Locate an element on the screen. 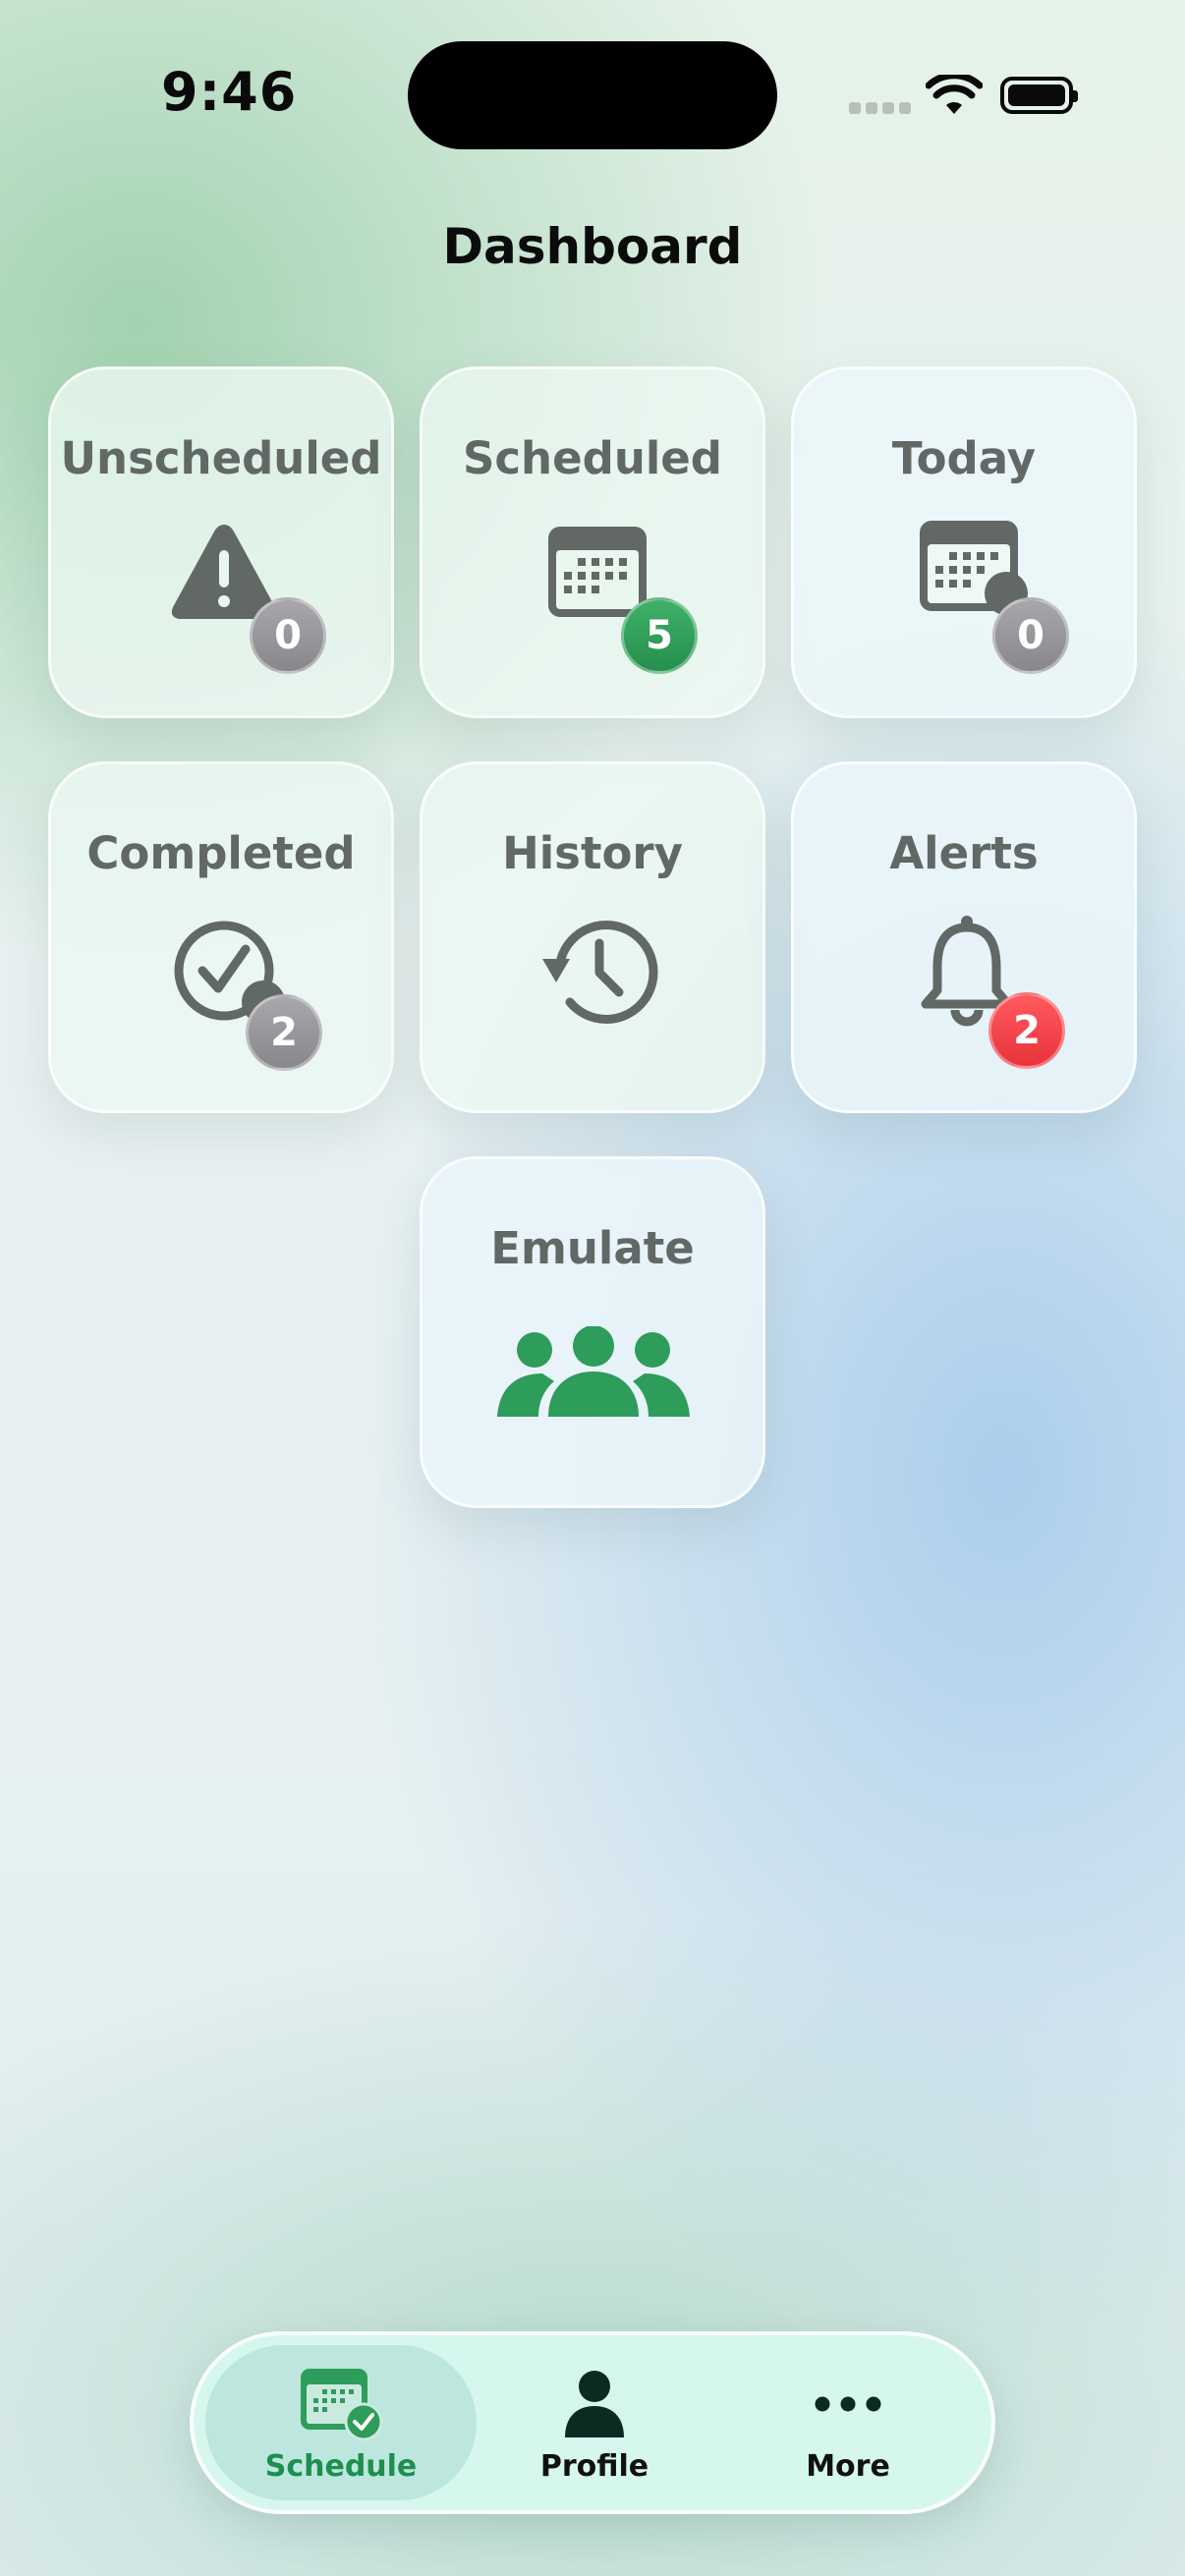 This screenshot has width=1185, height=2576. scheduled-count-badge: 5 is located at coordinates (660, 635).